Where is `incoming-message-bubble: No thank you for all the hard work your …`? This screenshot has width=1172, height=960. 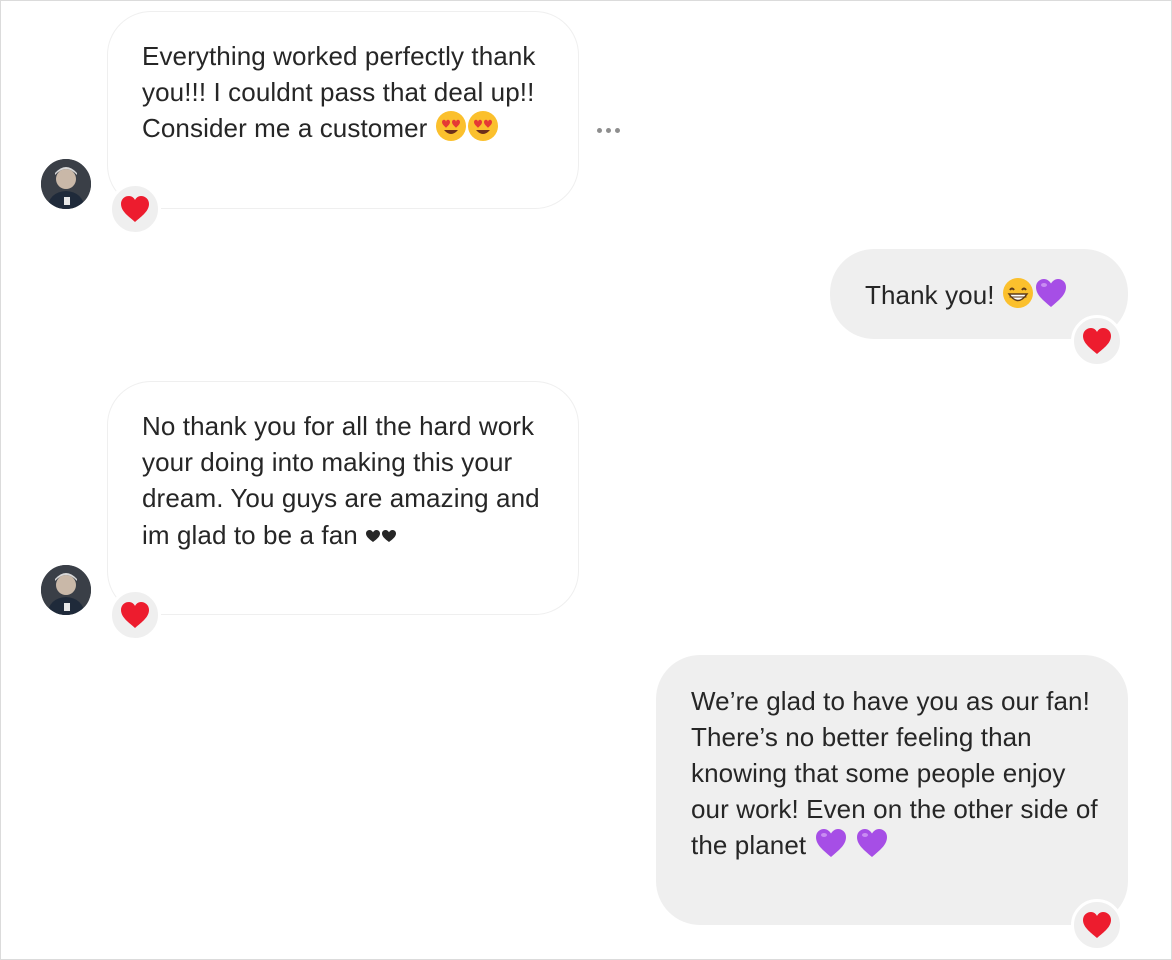 incoming-message-bubble: No thank you for all the hard work your … is located at coordinates (343, 498).